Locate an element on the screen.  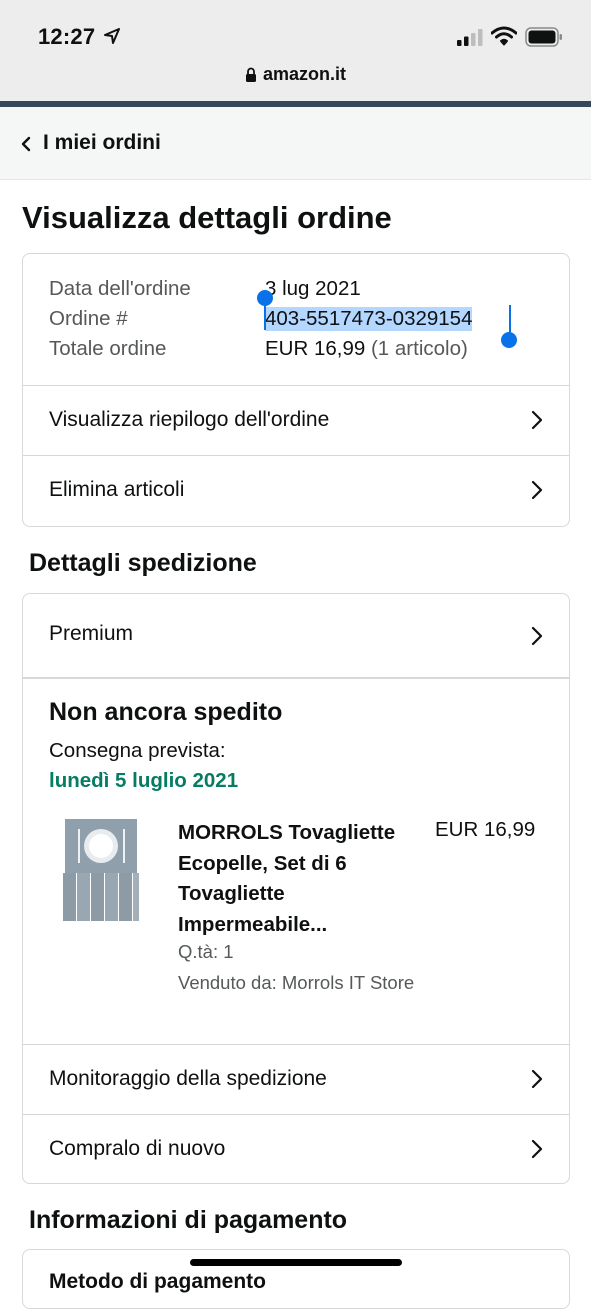
product-quantity: Q.tà: 1 is located at coordinates (206, 951).